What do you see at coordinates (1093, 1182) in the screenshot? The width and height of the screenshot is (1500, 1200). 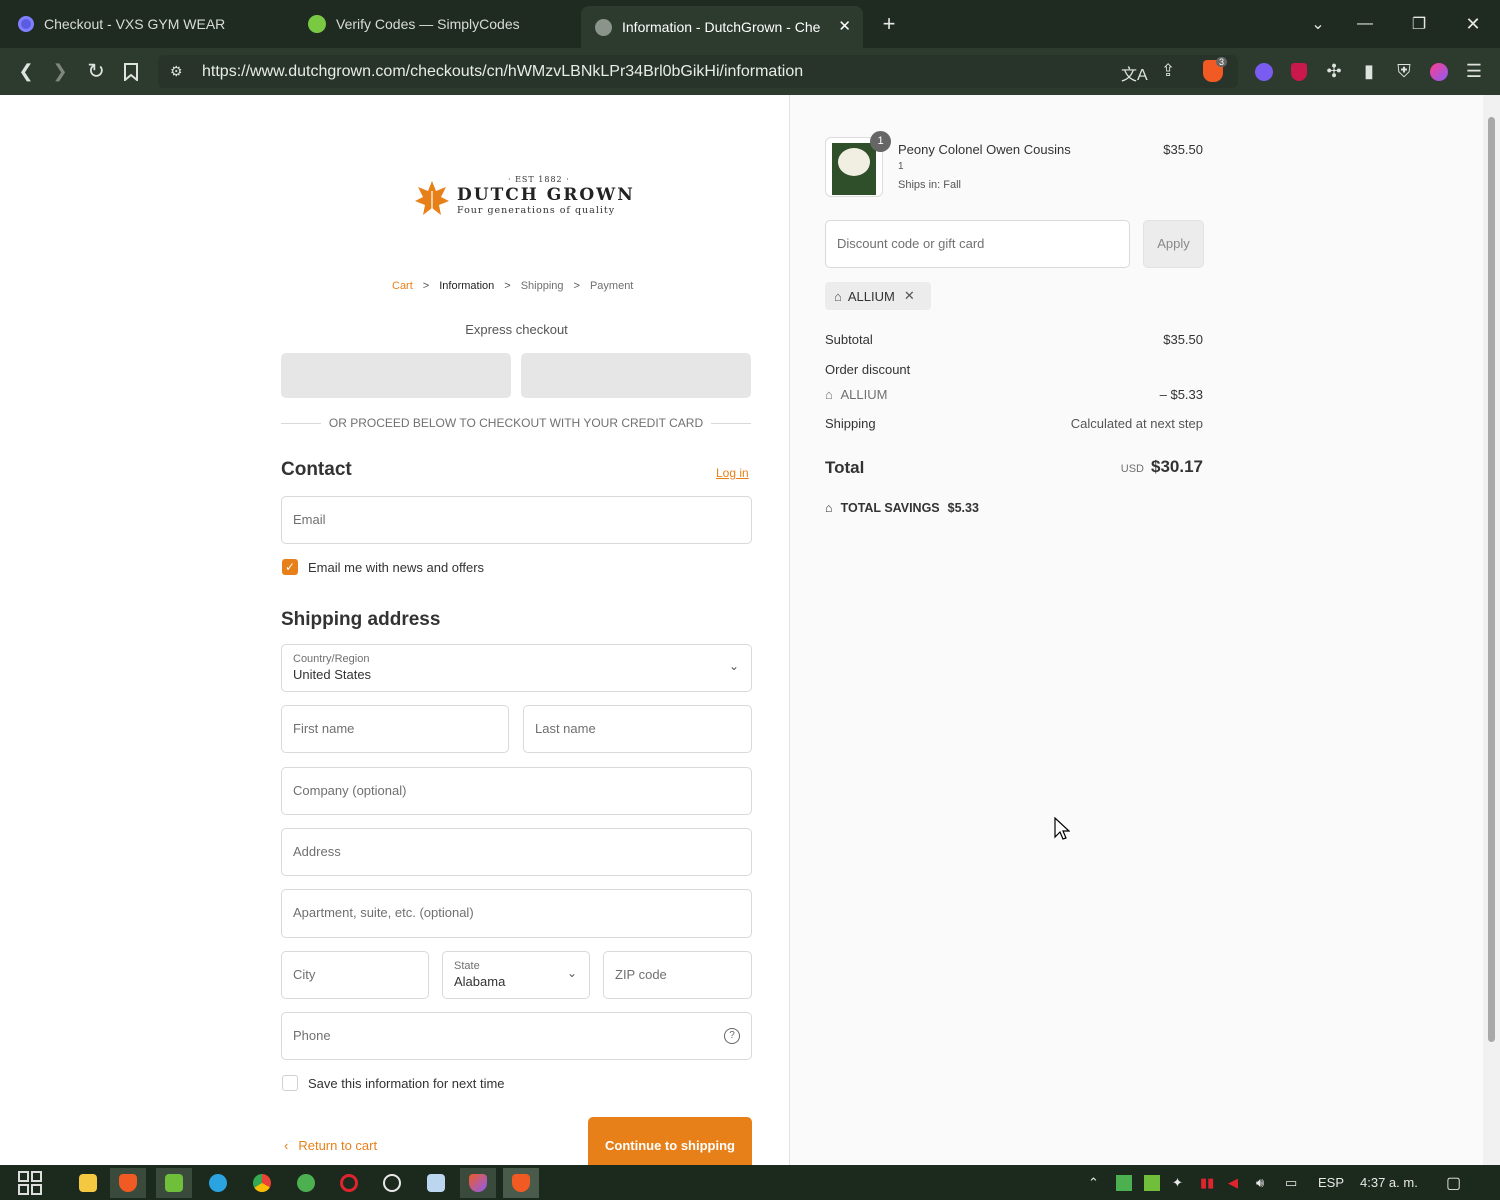 I see `tray-overflow-icon: ⌃` at bounding box center [1093, 1182].